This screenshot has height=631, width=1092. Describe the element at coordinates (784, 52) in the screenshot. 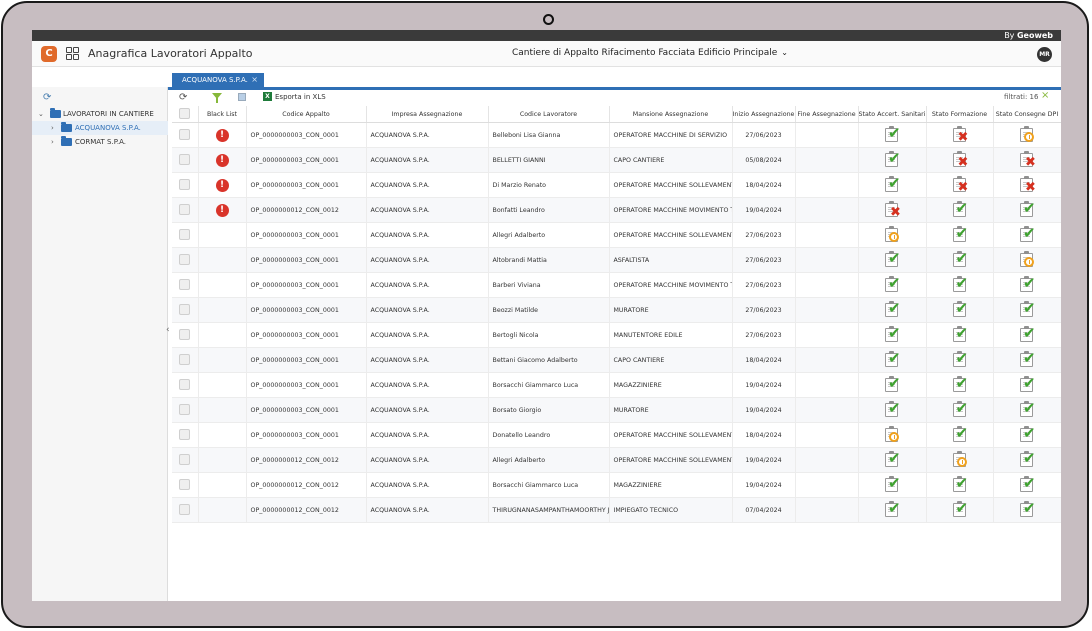

I see `chevron-down-icon: ⌄` at that location.